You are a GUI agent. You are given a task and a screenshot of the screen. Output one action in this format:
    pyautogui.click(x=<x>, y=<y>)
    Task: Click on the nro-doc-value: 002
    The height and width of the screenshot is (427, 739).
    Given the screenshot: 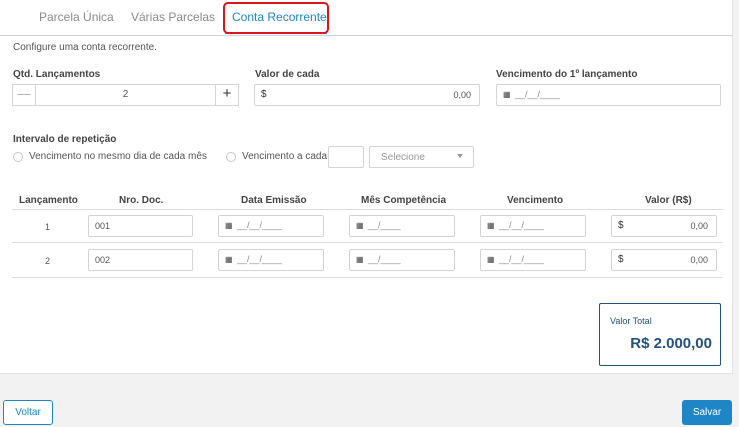 What is the action you would take?
    pyautogui.click(x=103, y=260)
    